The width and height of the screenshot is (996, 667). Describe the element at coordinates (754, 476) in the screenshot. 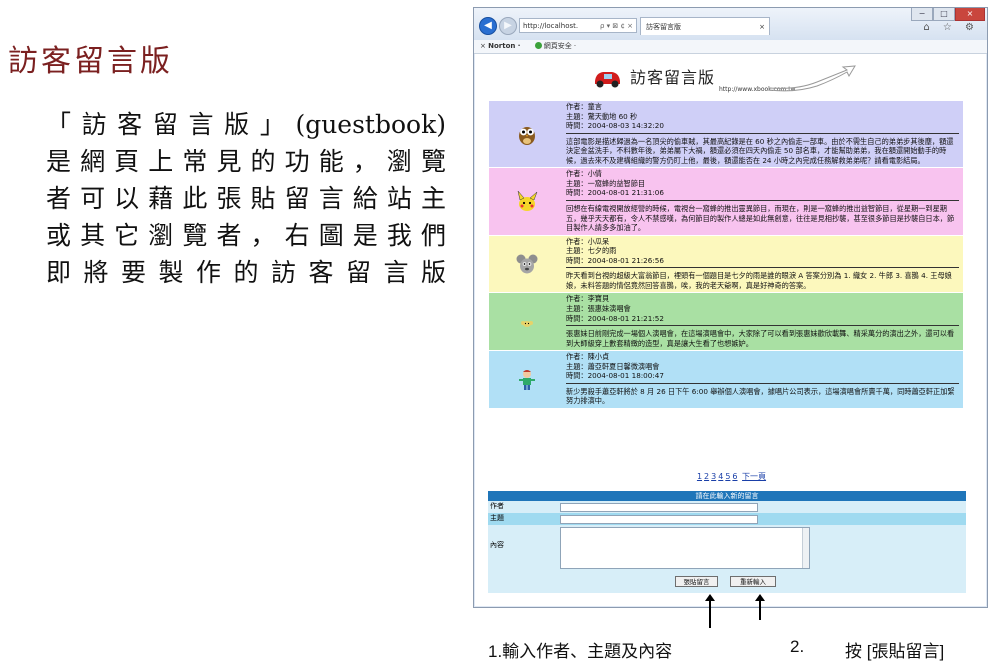

I see `next-page-link: 下一頁` at that location.